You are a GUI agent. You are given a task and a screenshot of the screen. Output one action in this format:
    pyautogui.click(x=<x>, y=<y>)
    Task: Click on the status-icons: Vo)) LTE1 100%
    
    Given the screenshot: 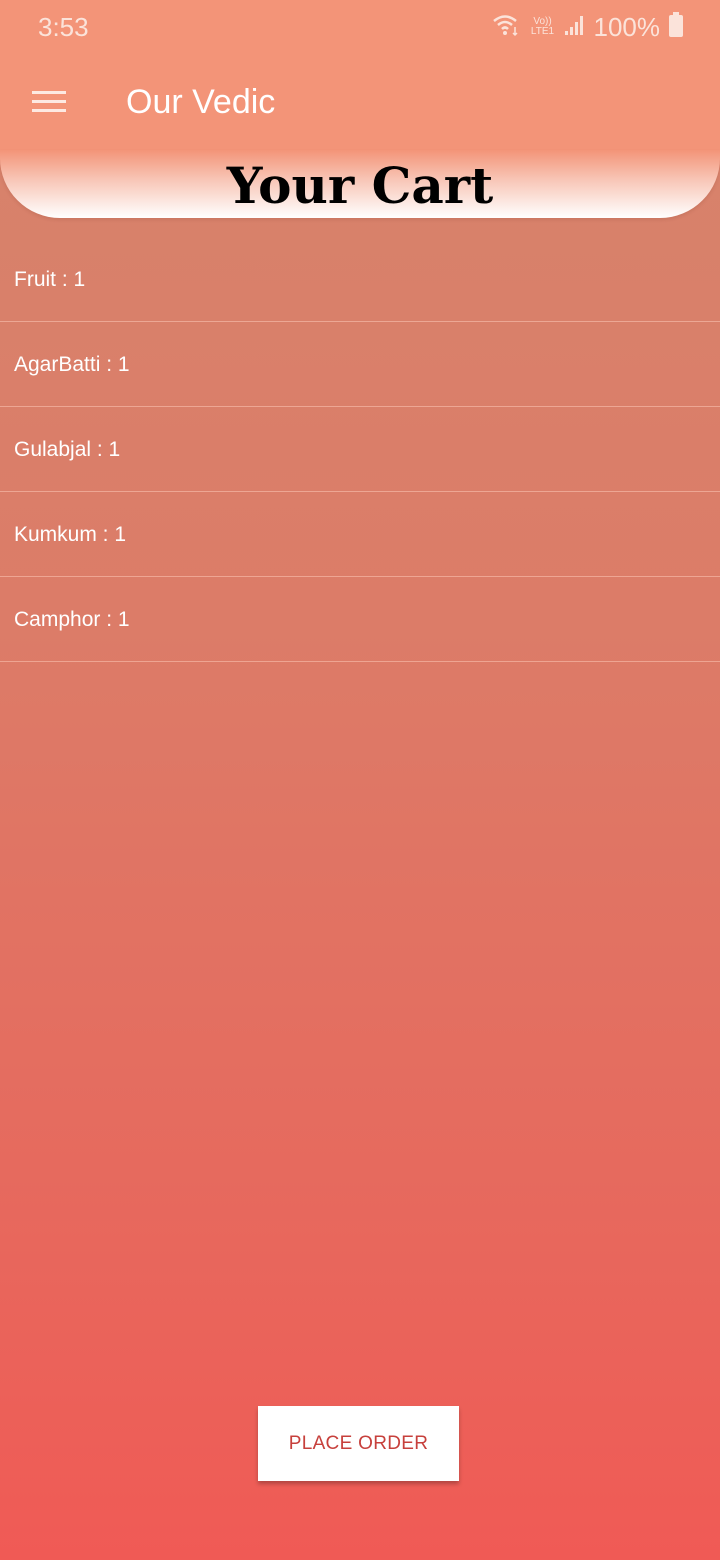 What is the action you would take?
    pyautogui.click(x=588, y=27)
    